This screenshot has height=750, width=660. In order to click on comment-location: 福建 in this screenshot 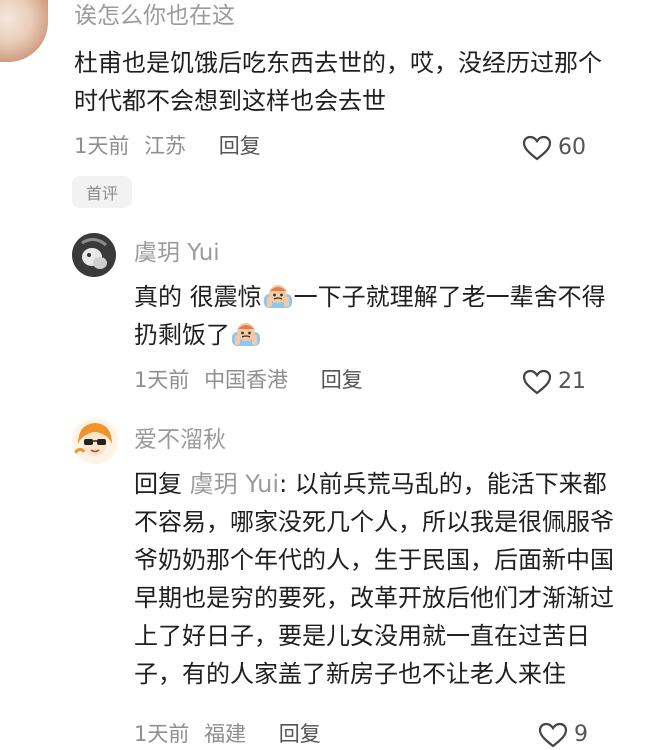, I will do `click(225, 734)`.